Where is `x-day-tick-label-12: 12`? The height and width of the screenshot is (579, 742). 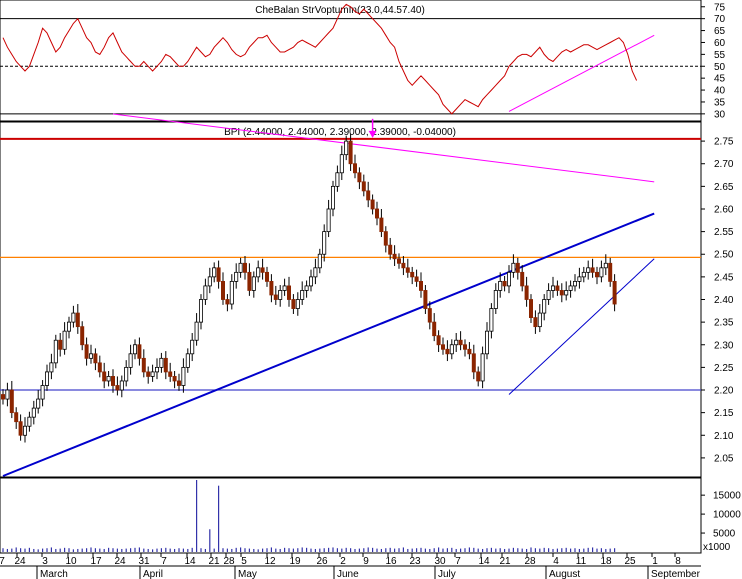 x-day-tick-label-12: 12 is located at coordinates (270, 561).